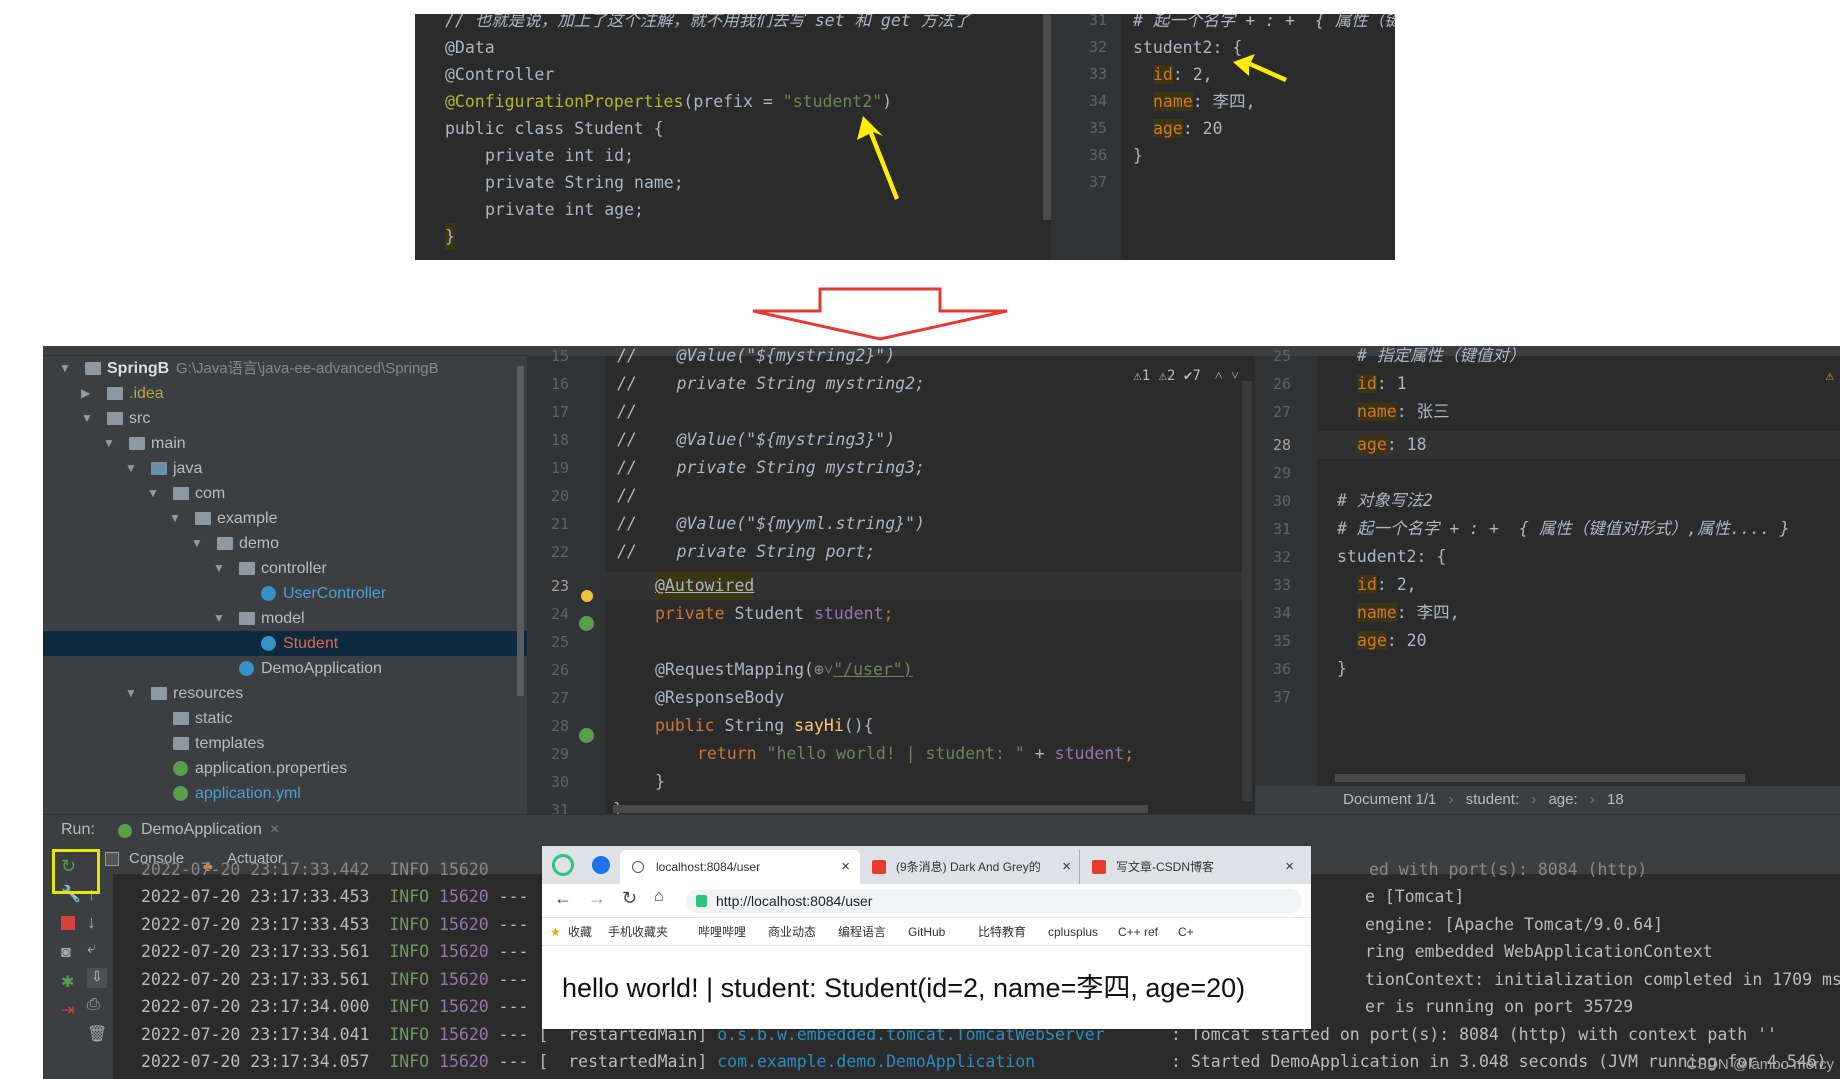 This screenshot has width=1840, height=1079. What do you see at coordinates (559, 356) in the screenshot?
I see `line-number: 15` at bounding box center [559, 356].